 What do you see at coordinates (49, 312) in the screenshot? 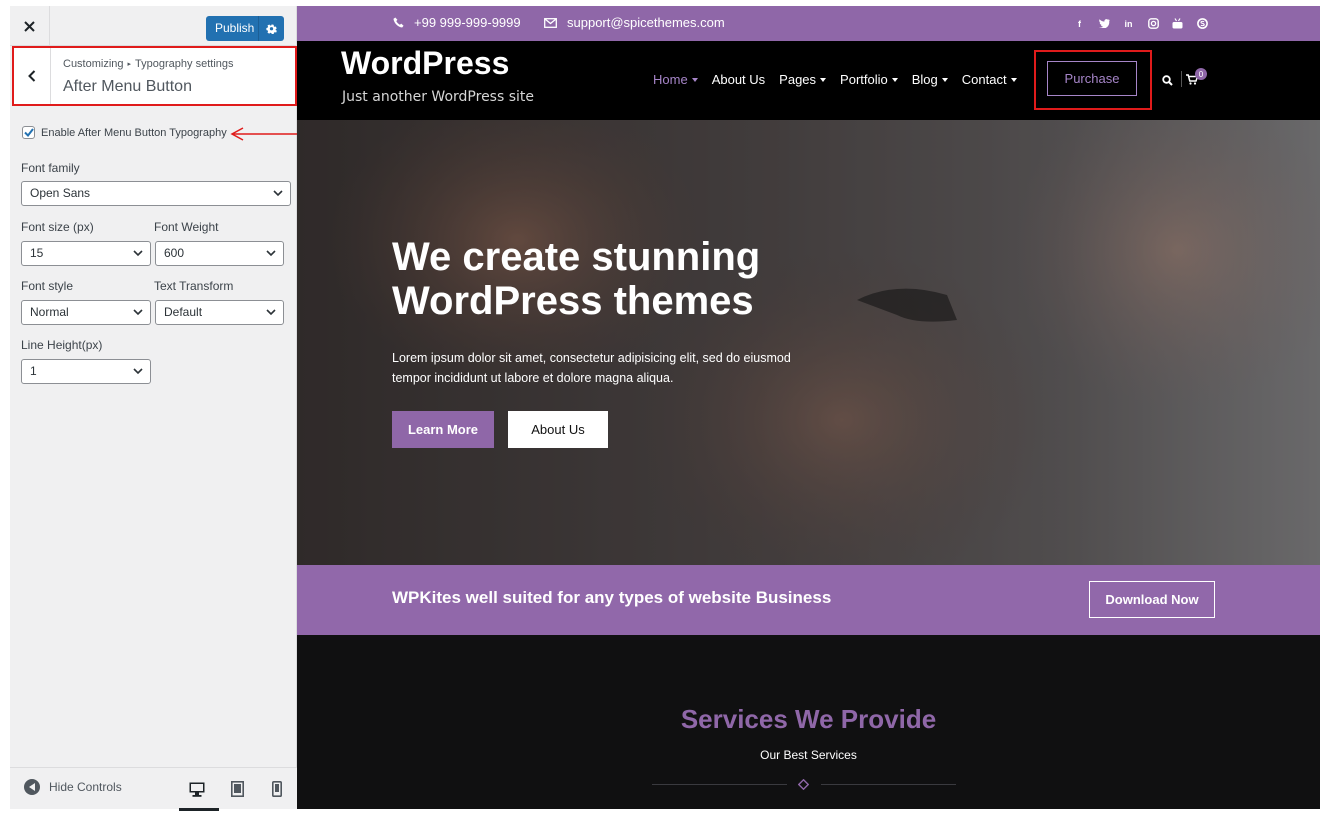
I see `font-style-value: Normal` at bounding box center [49, 312].